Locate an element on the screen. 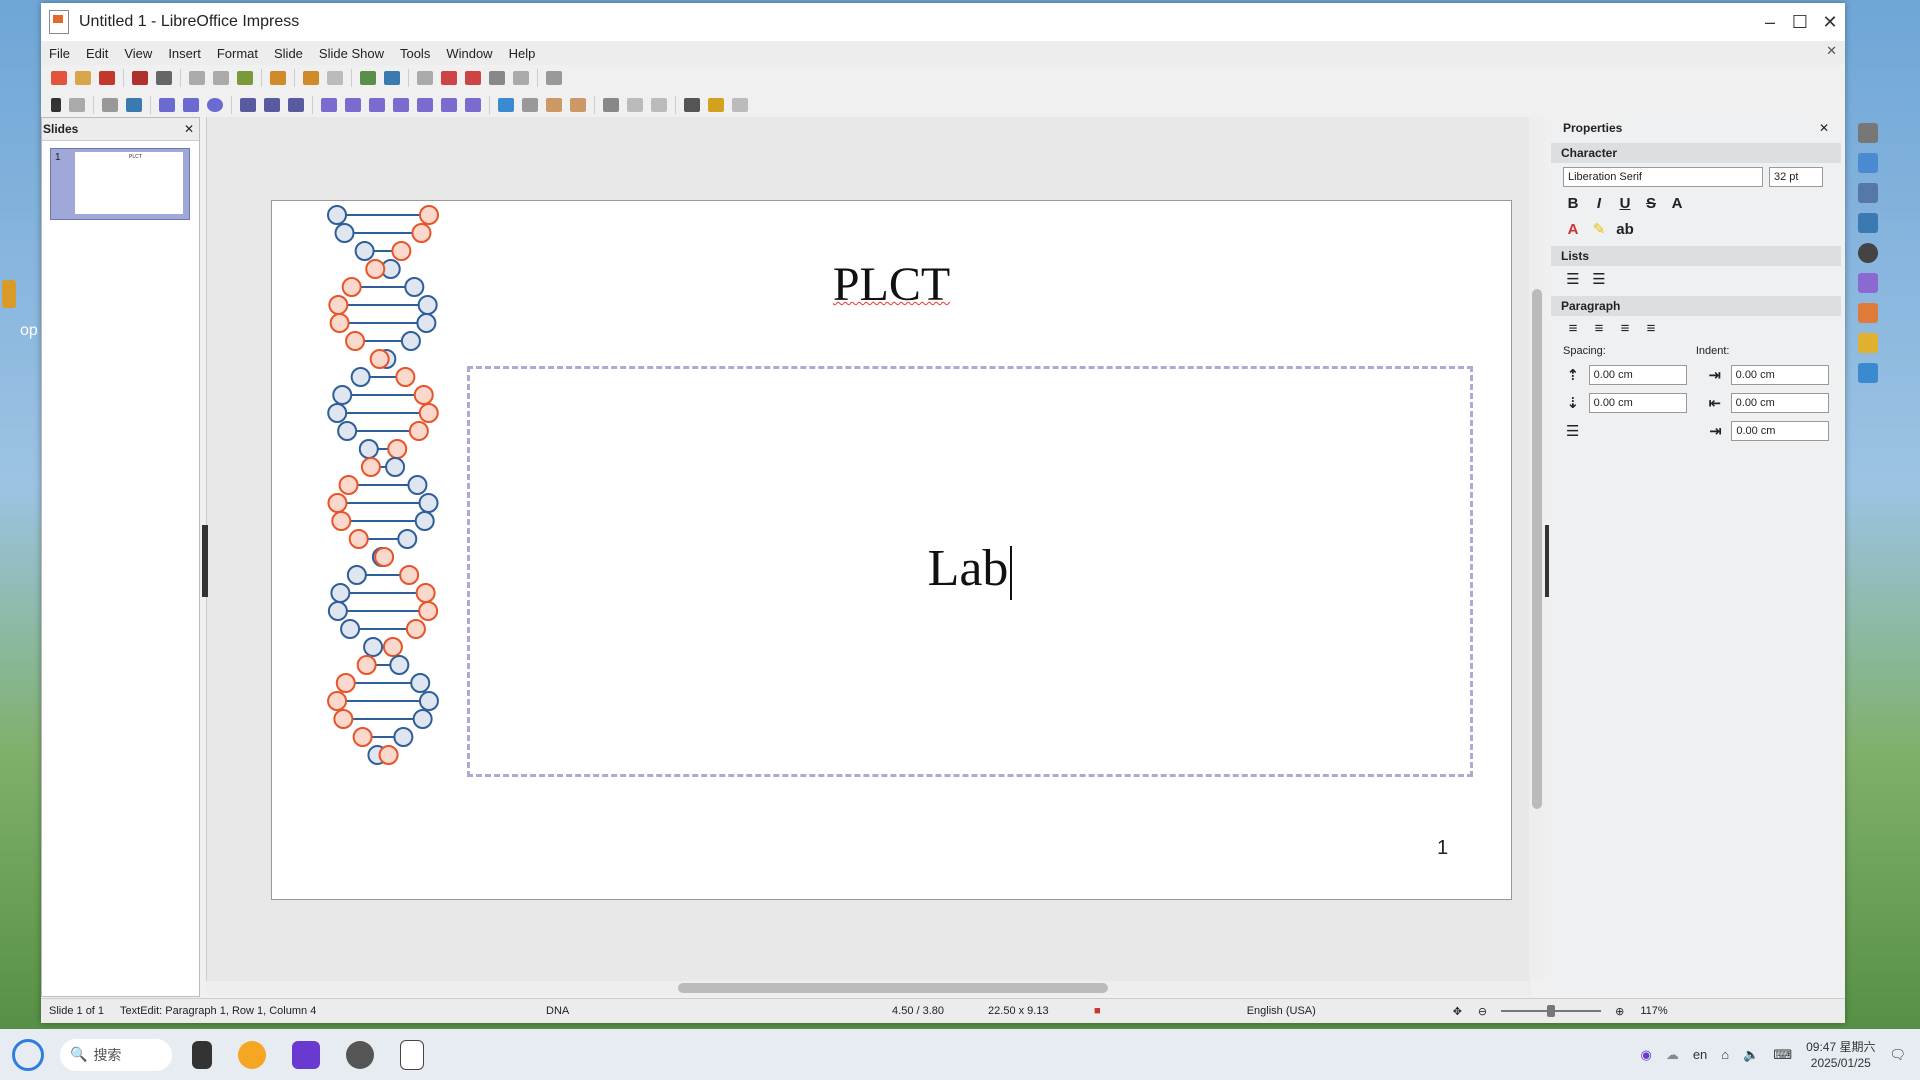 The width and height of the screenshot is (1920, 1080). horizontal-scroll-thumb is located at coordinates (893, 988).